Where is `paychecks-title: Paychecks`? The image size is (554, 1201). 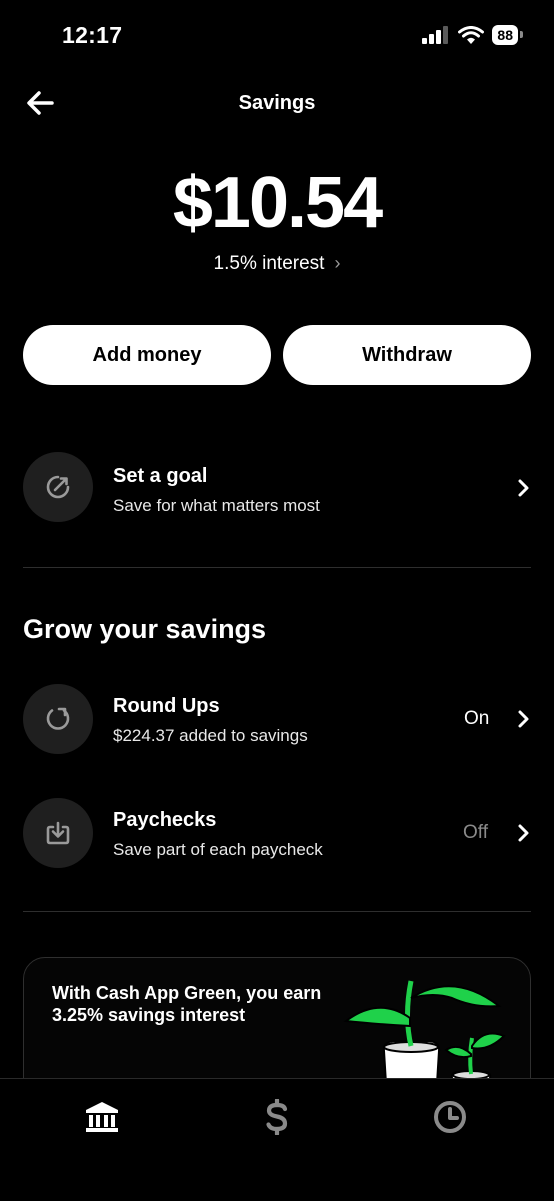
paychecks-title: Paychecks is located at coordinates (165, 820).